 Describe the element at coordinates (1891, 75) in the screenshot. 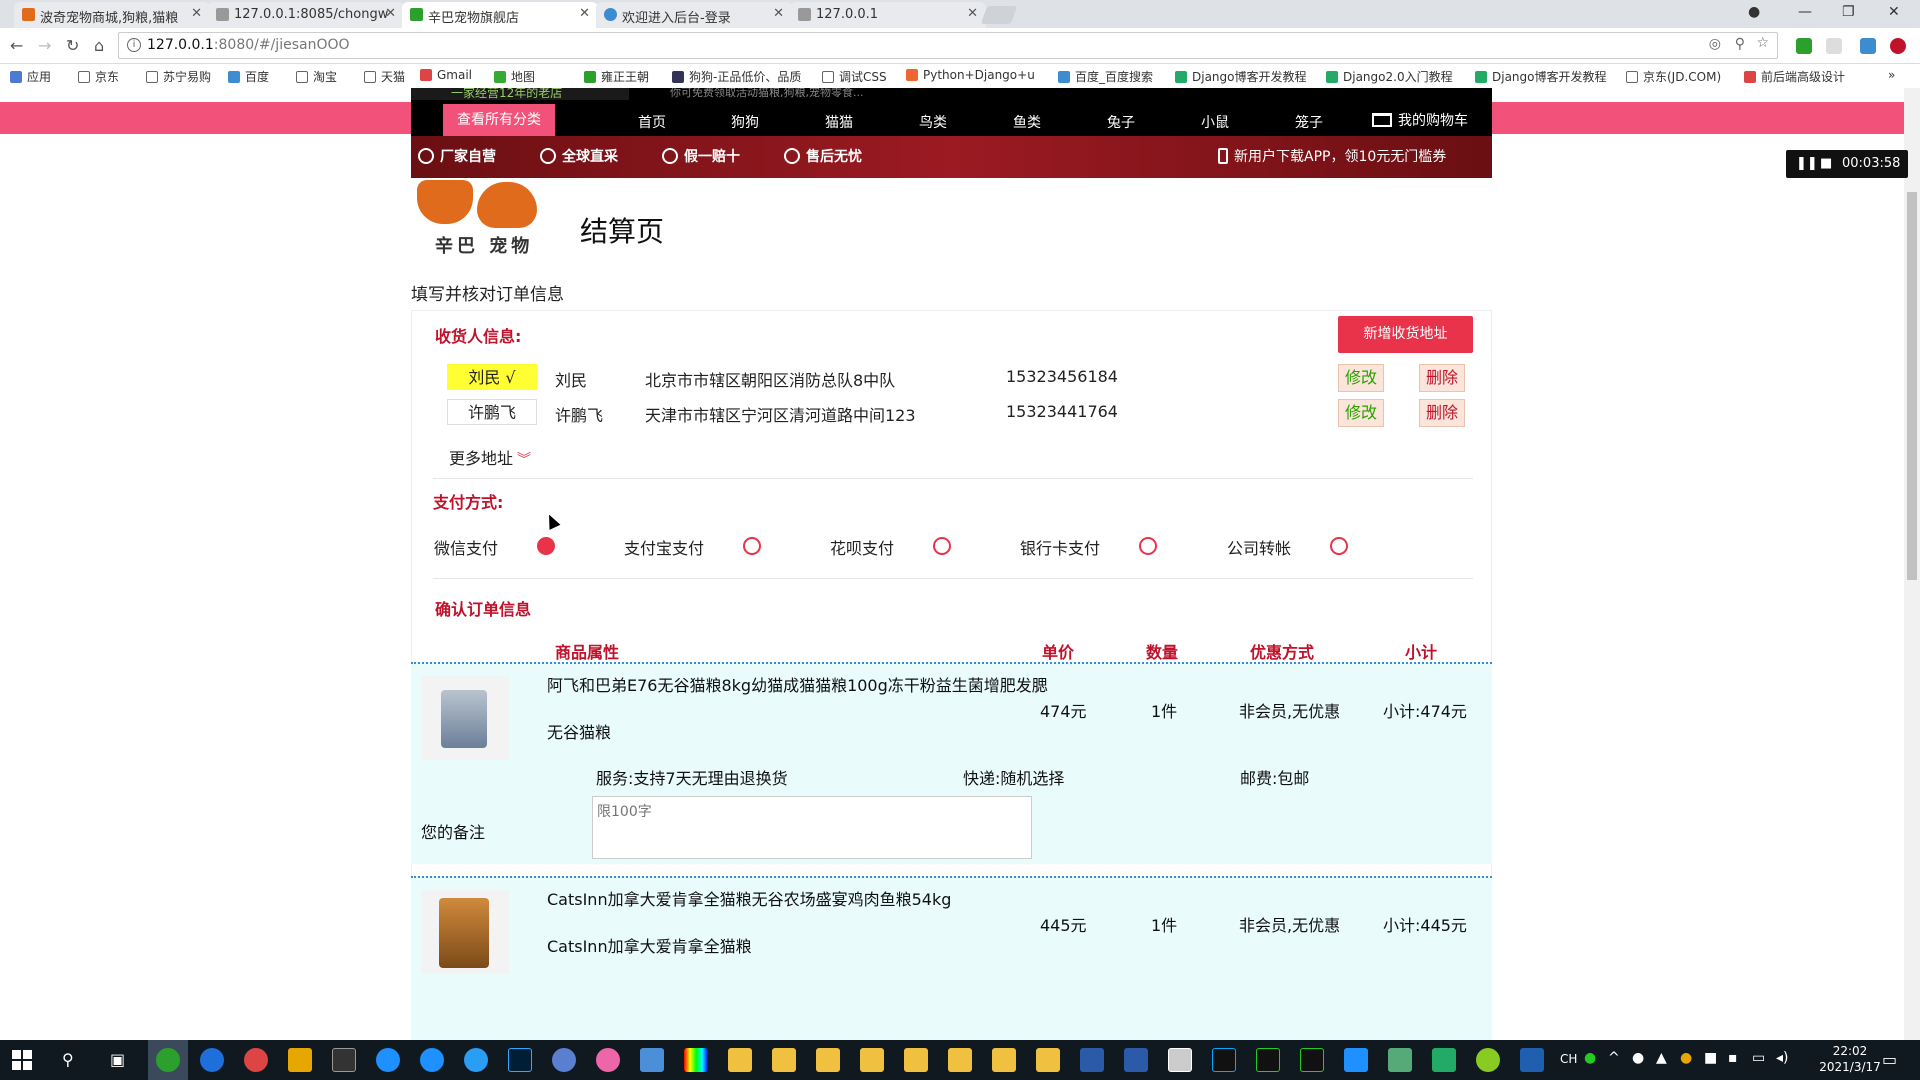

I see `more-bookmarks-icon: »` at that location.